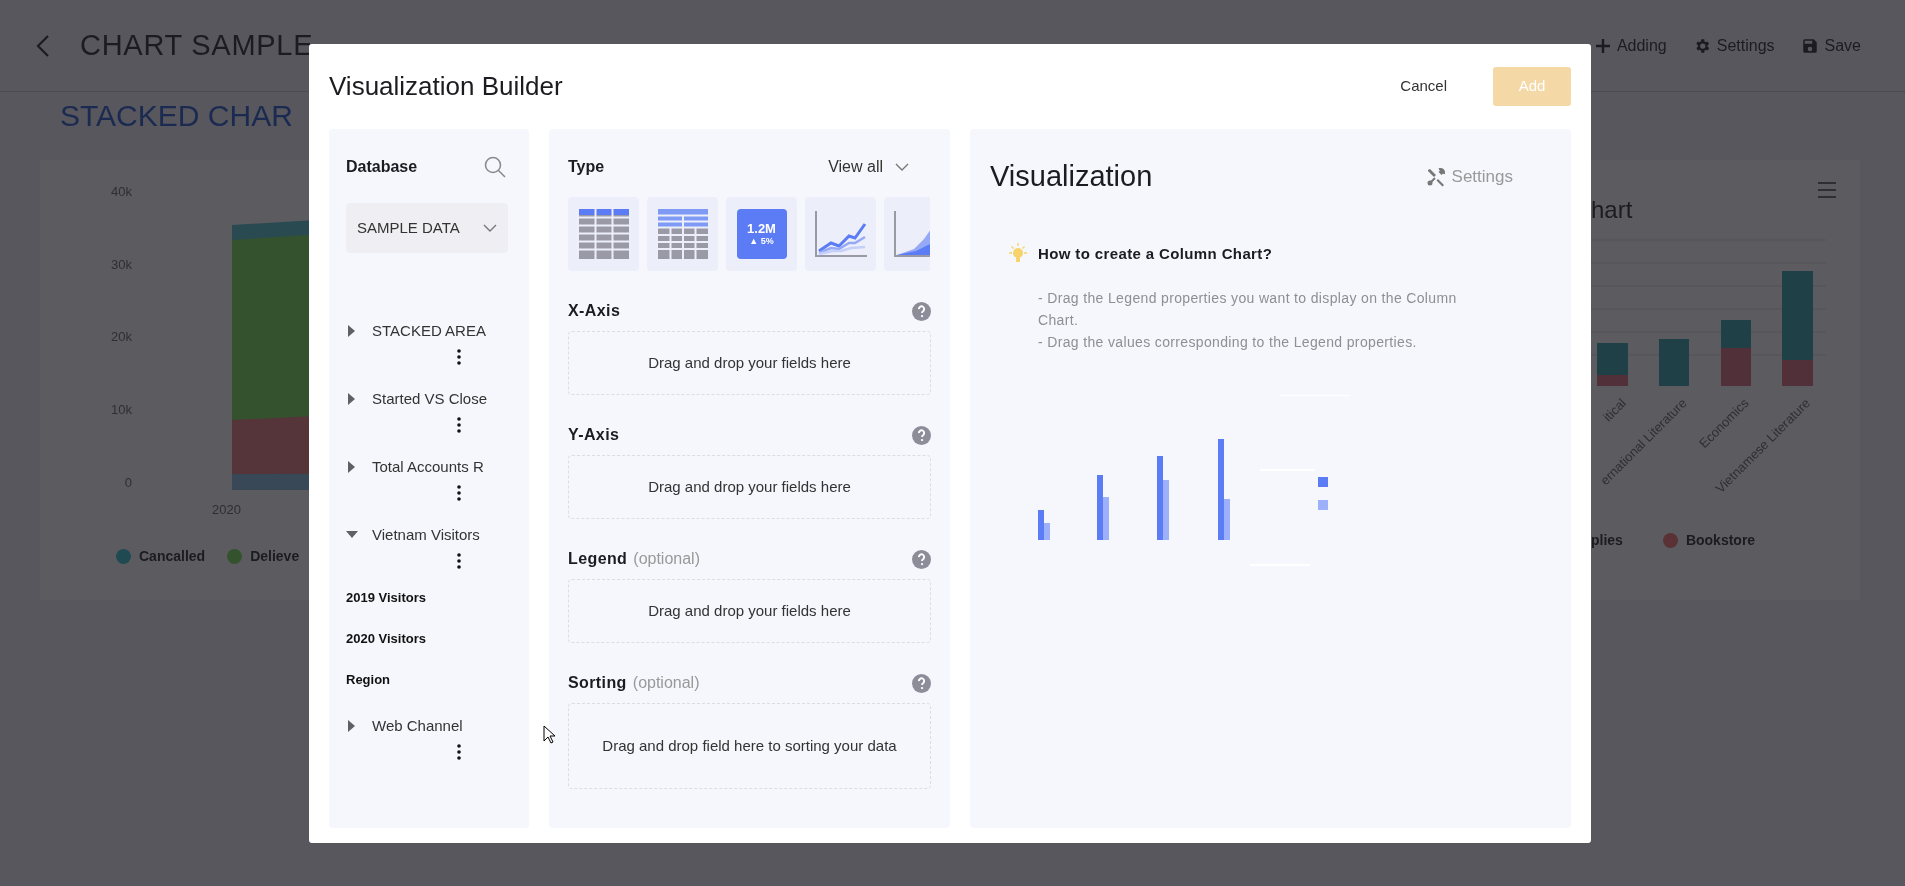  I want to click on panel-title: Database, so click(382, 167).